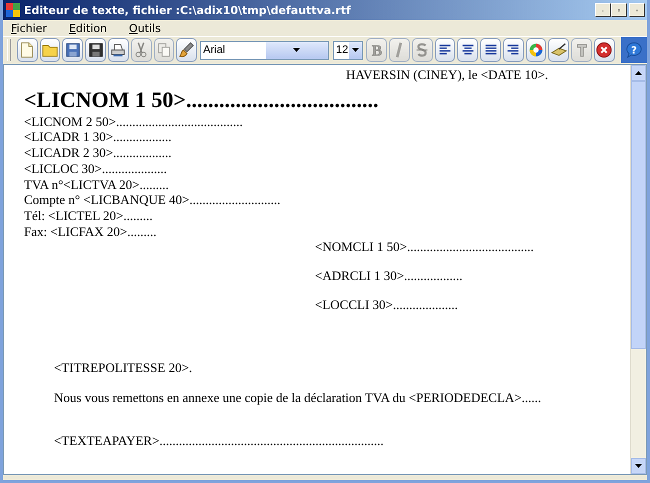 The height and width of the screenshot is (483, 650). Describe the element at coordinates (348, 50) in the screenshot. I see `font-size-dropdown: 12` at that location.